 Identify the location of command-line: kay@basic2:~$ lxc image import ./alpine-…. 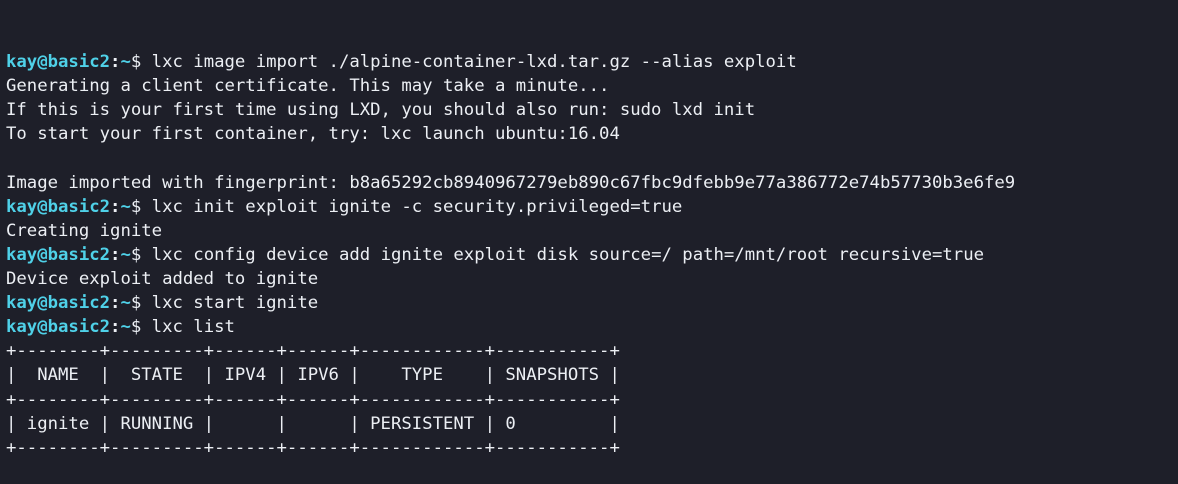
(591, 62).